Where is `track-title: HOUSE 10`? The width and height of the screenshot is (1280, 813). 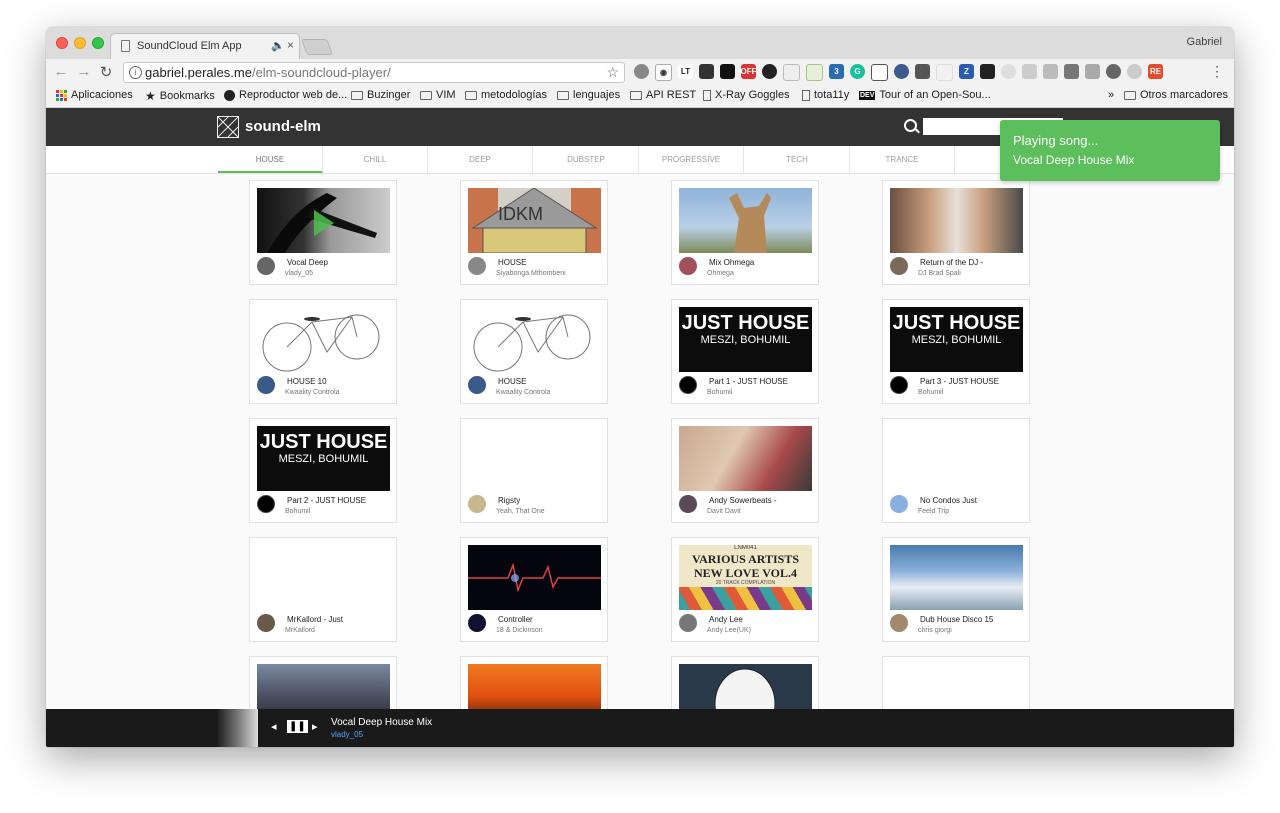 track-title: HOUSE 10 is located at coordinates (307, 381).